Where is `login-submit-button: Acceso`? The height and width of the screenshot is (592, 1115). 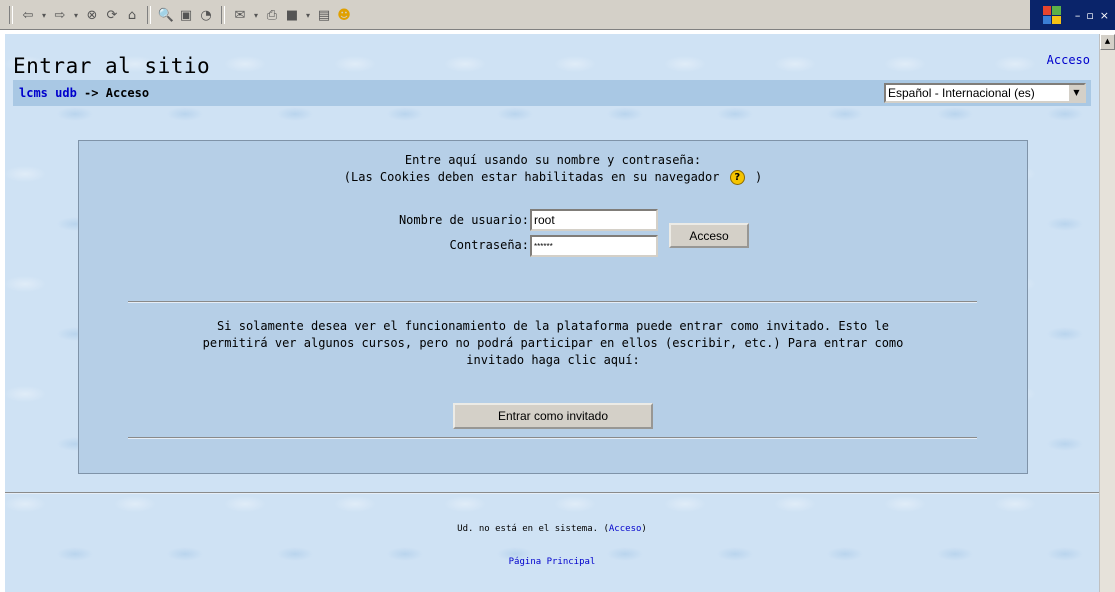
login-submit-button: Acceso is located at coordinates (709, 235).